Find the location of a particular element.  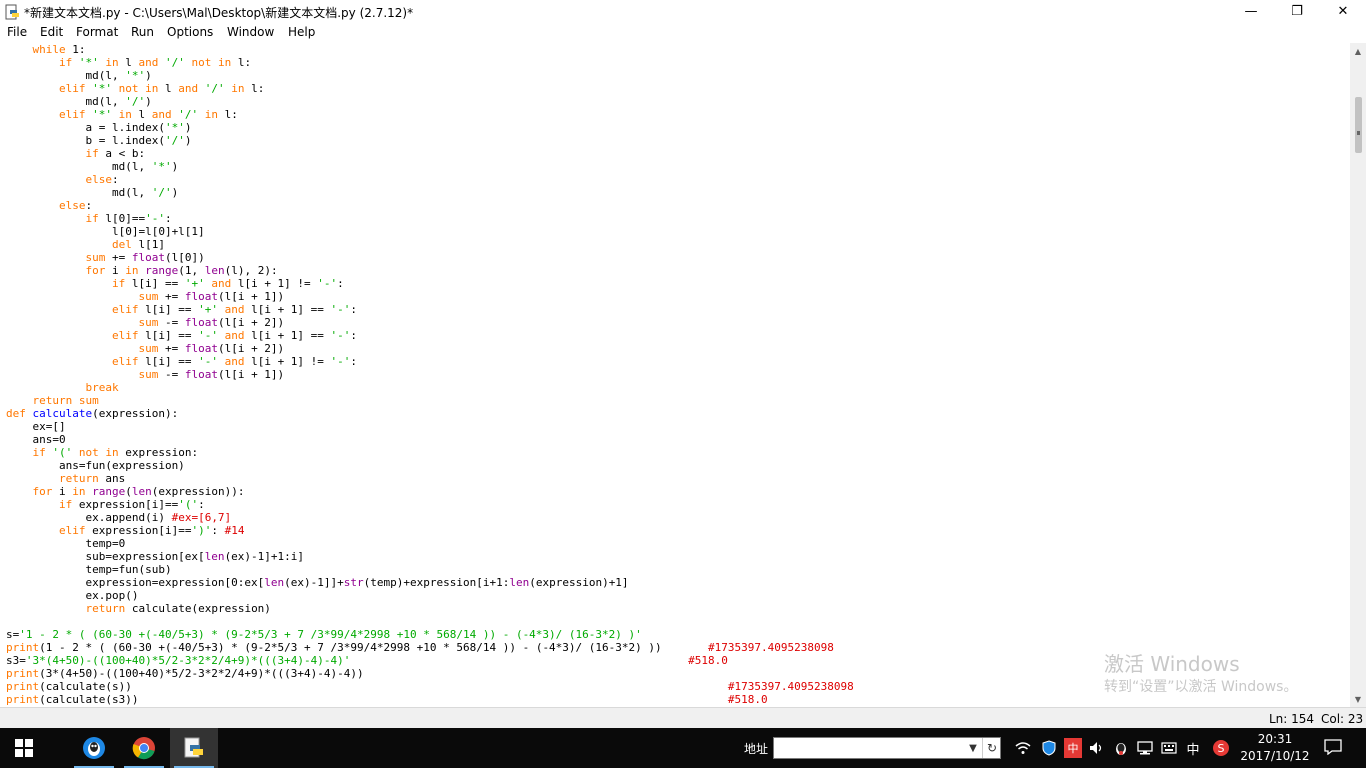

code-line: return calculate(expression) is located at coordinates (430, 608).